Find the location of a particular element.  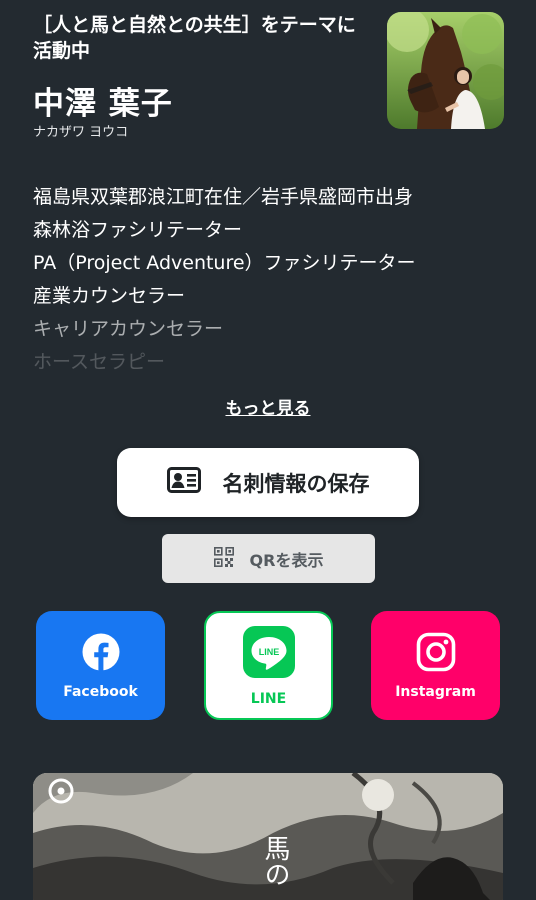

instagram-button: Instagram is located at coordinates (435, 665).